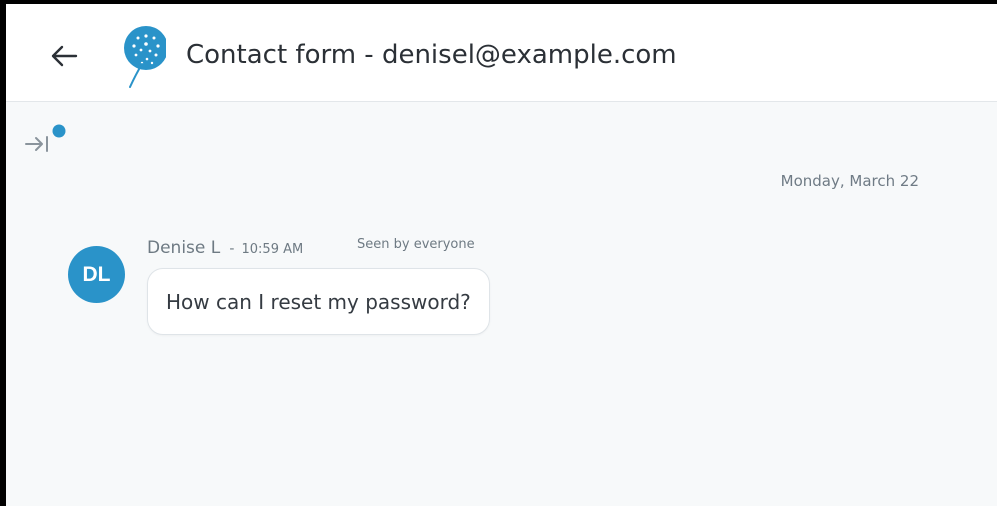 This screenshot has height=506, width=997. I want to click on notification-dot, so click(59, 131).